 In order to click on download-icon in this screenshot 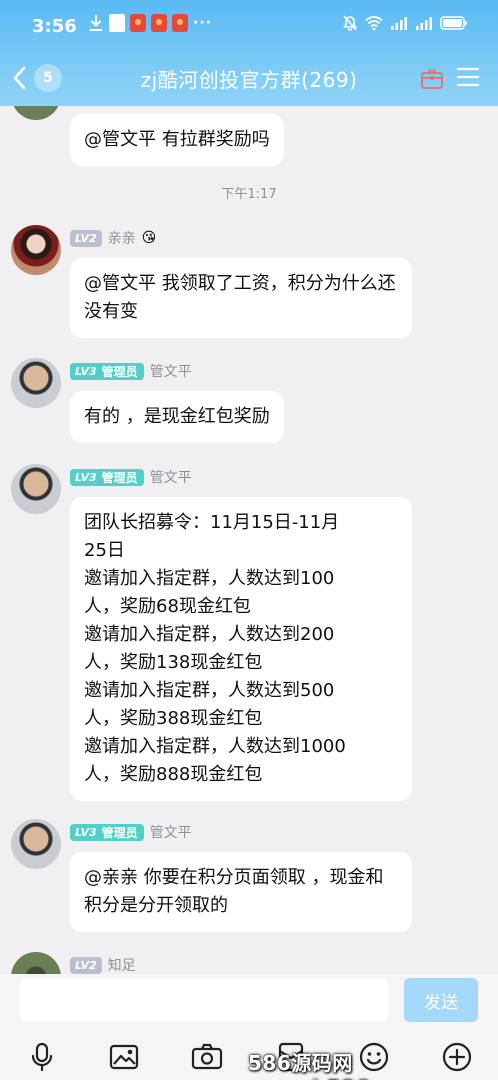, I will do `click(96, 23)`.